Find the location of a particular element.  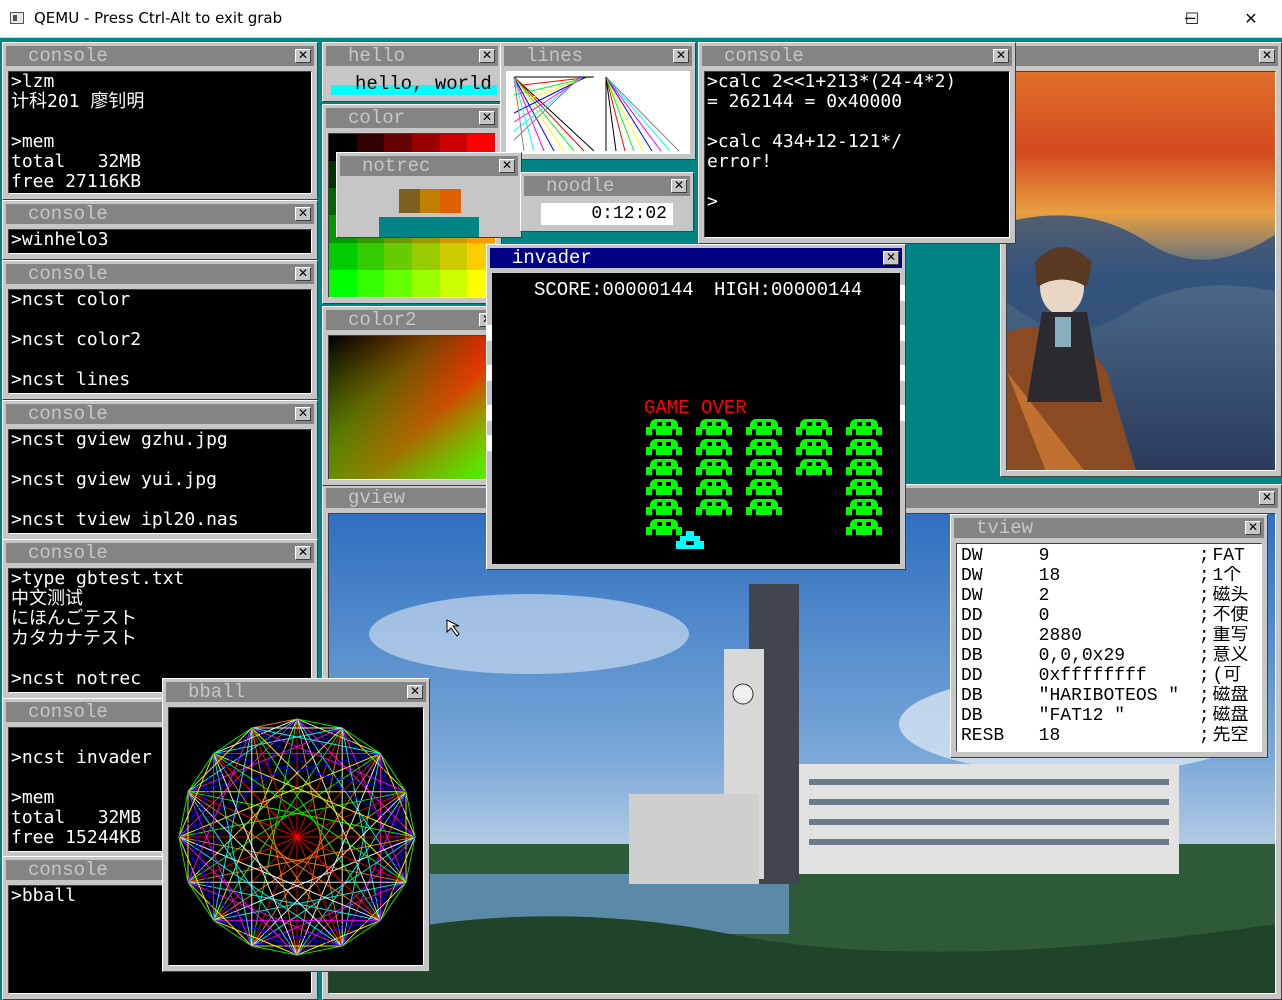

notrec-hole is located at coordinates (429, 227).